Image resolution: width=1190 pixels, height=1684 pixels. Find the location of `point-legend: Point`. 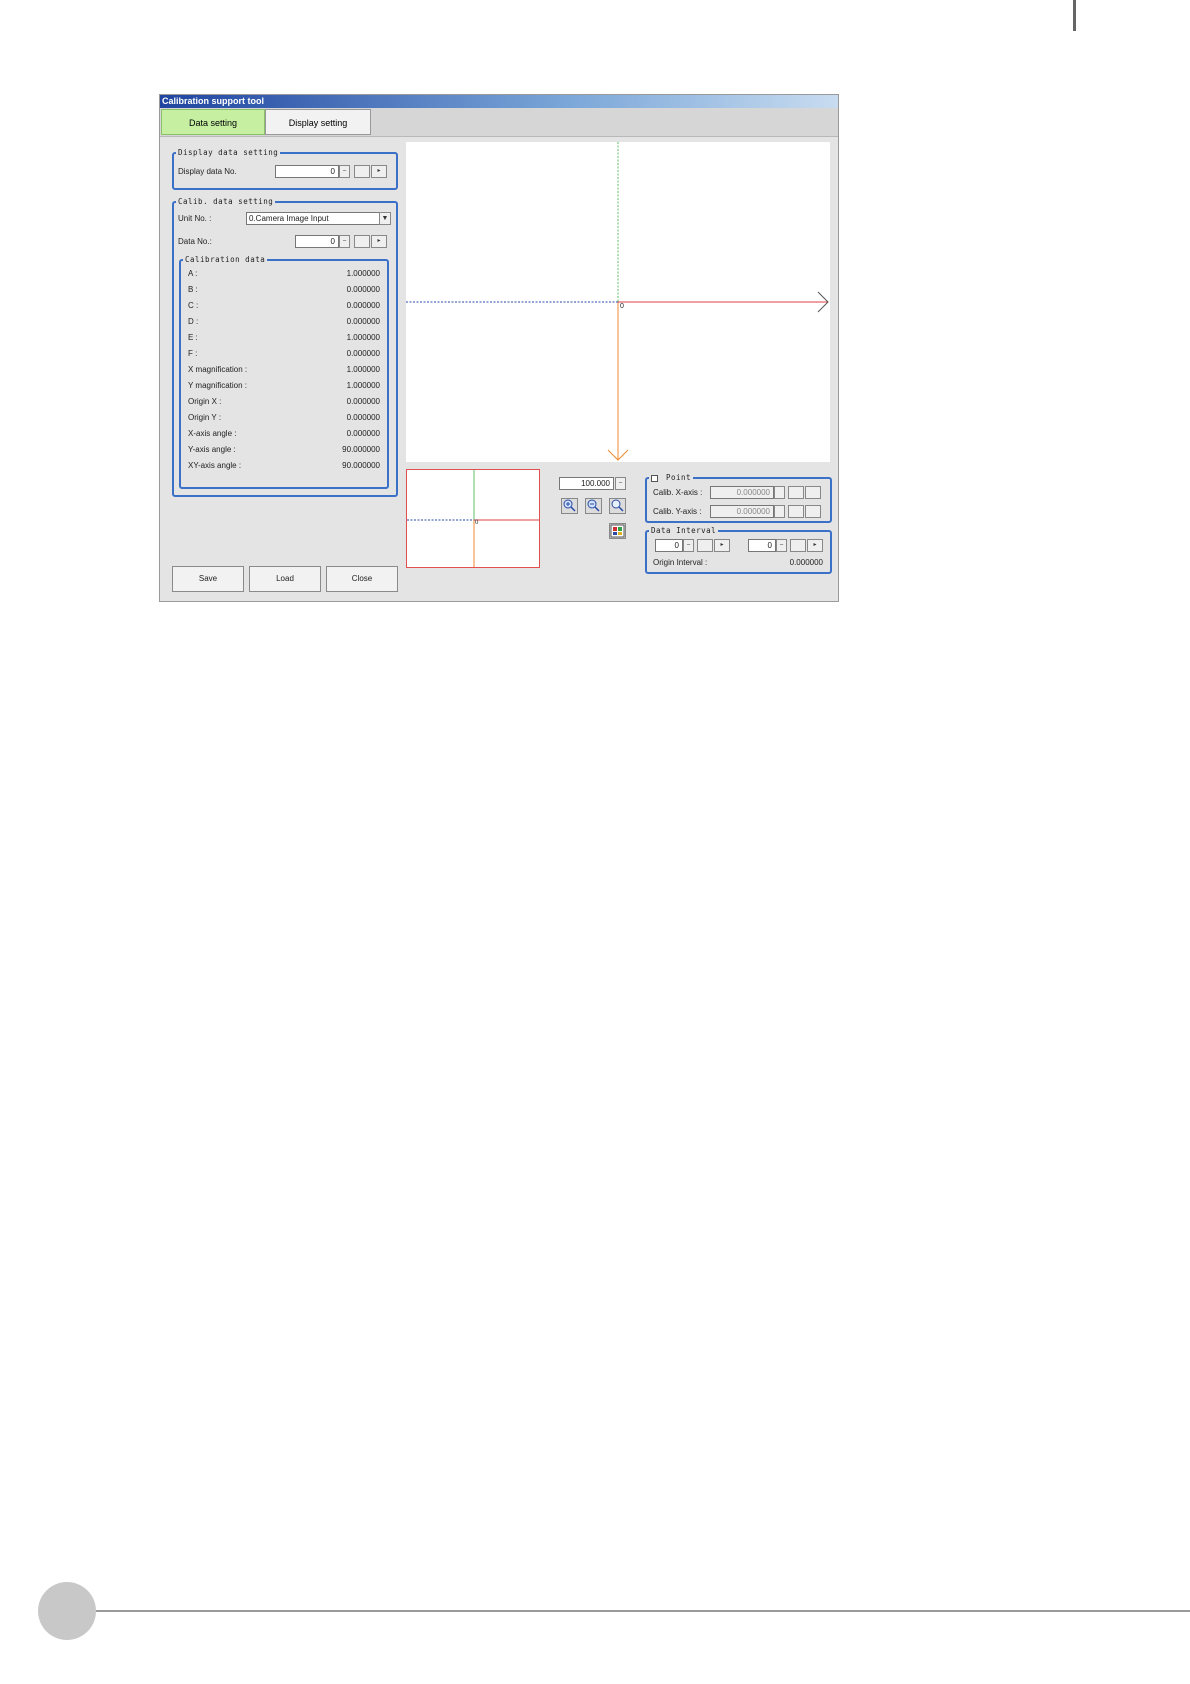

point-legend: Point is located at coordinates (671, 477).